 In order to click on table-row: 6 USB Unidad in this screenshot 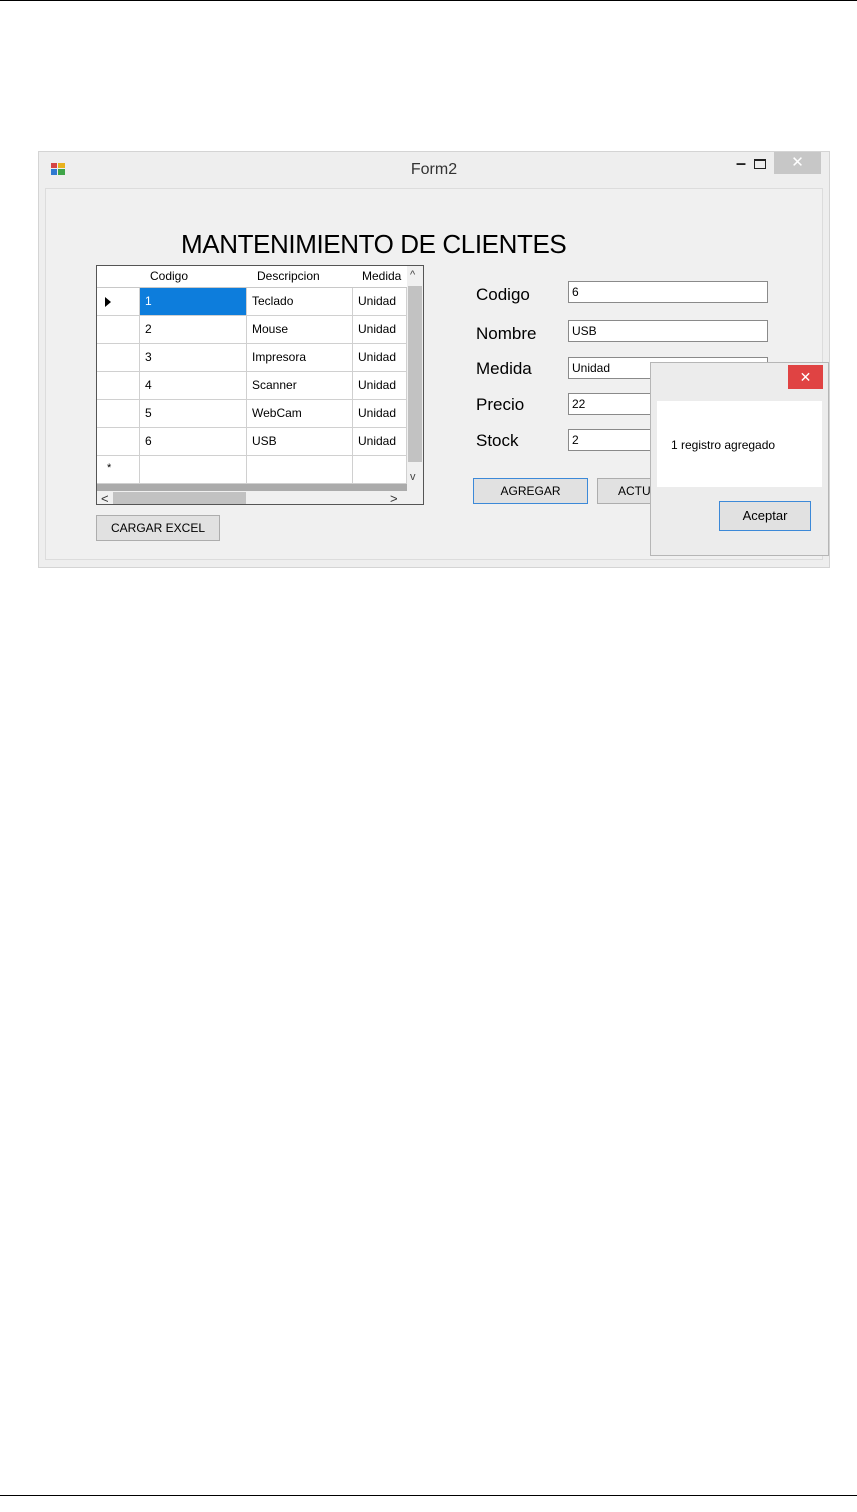, I will do `click(252, 442)`.